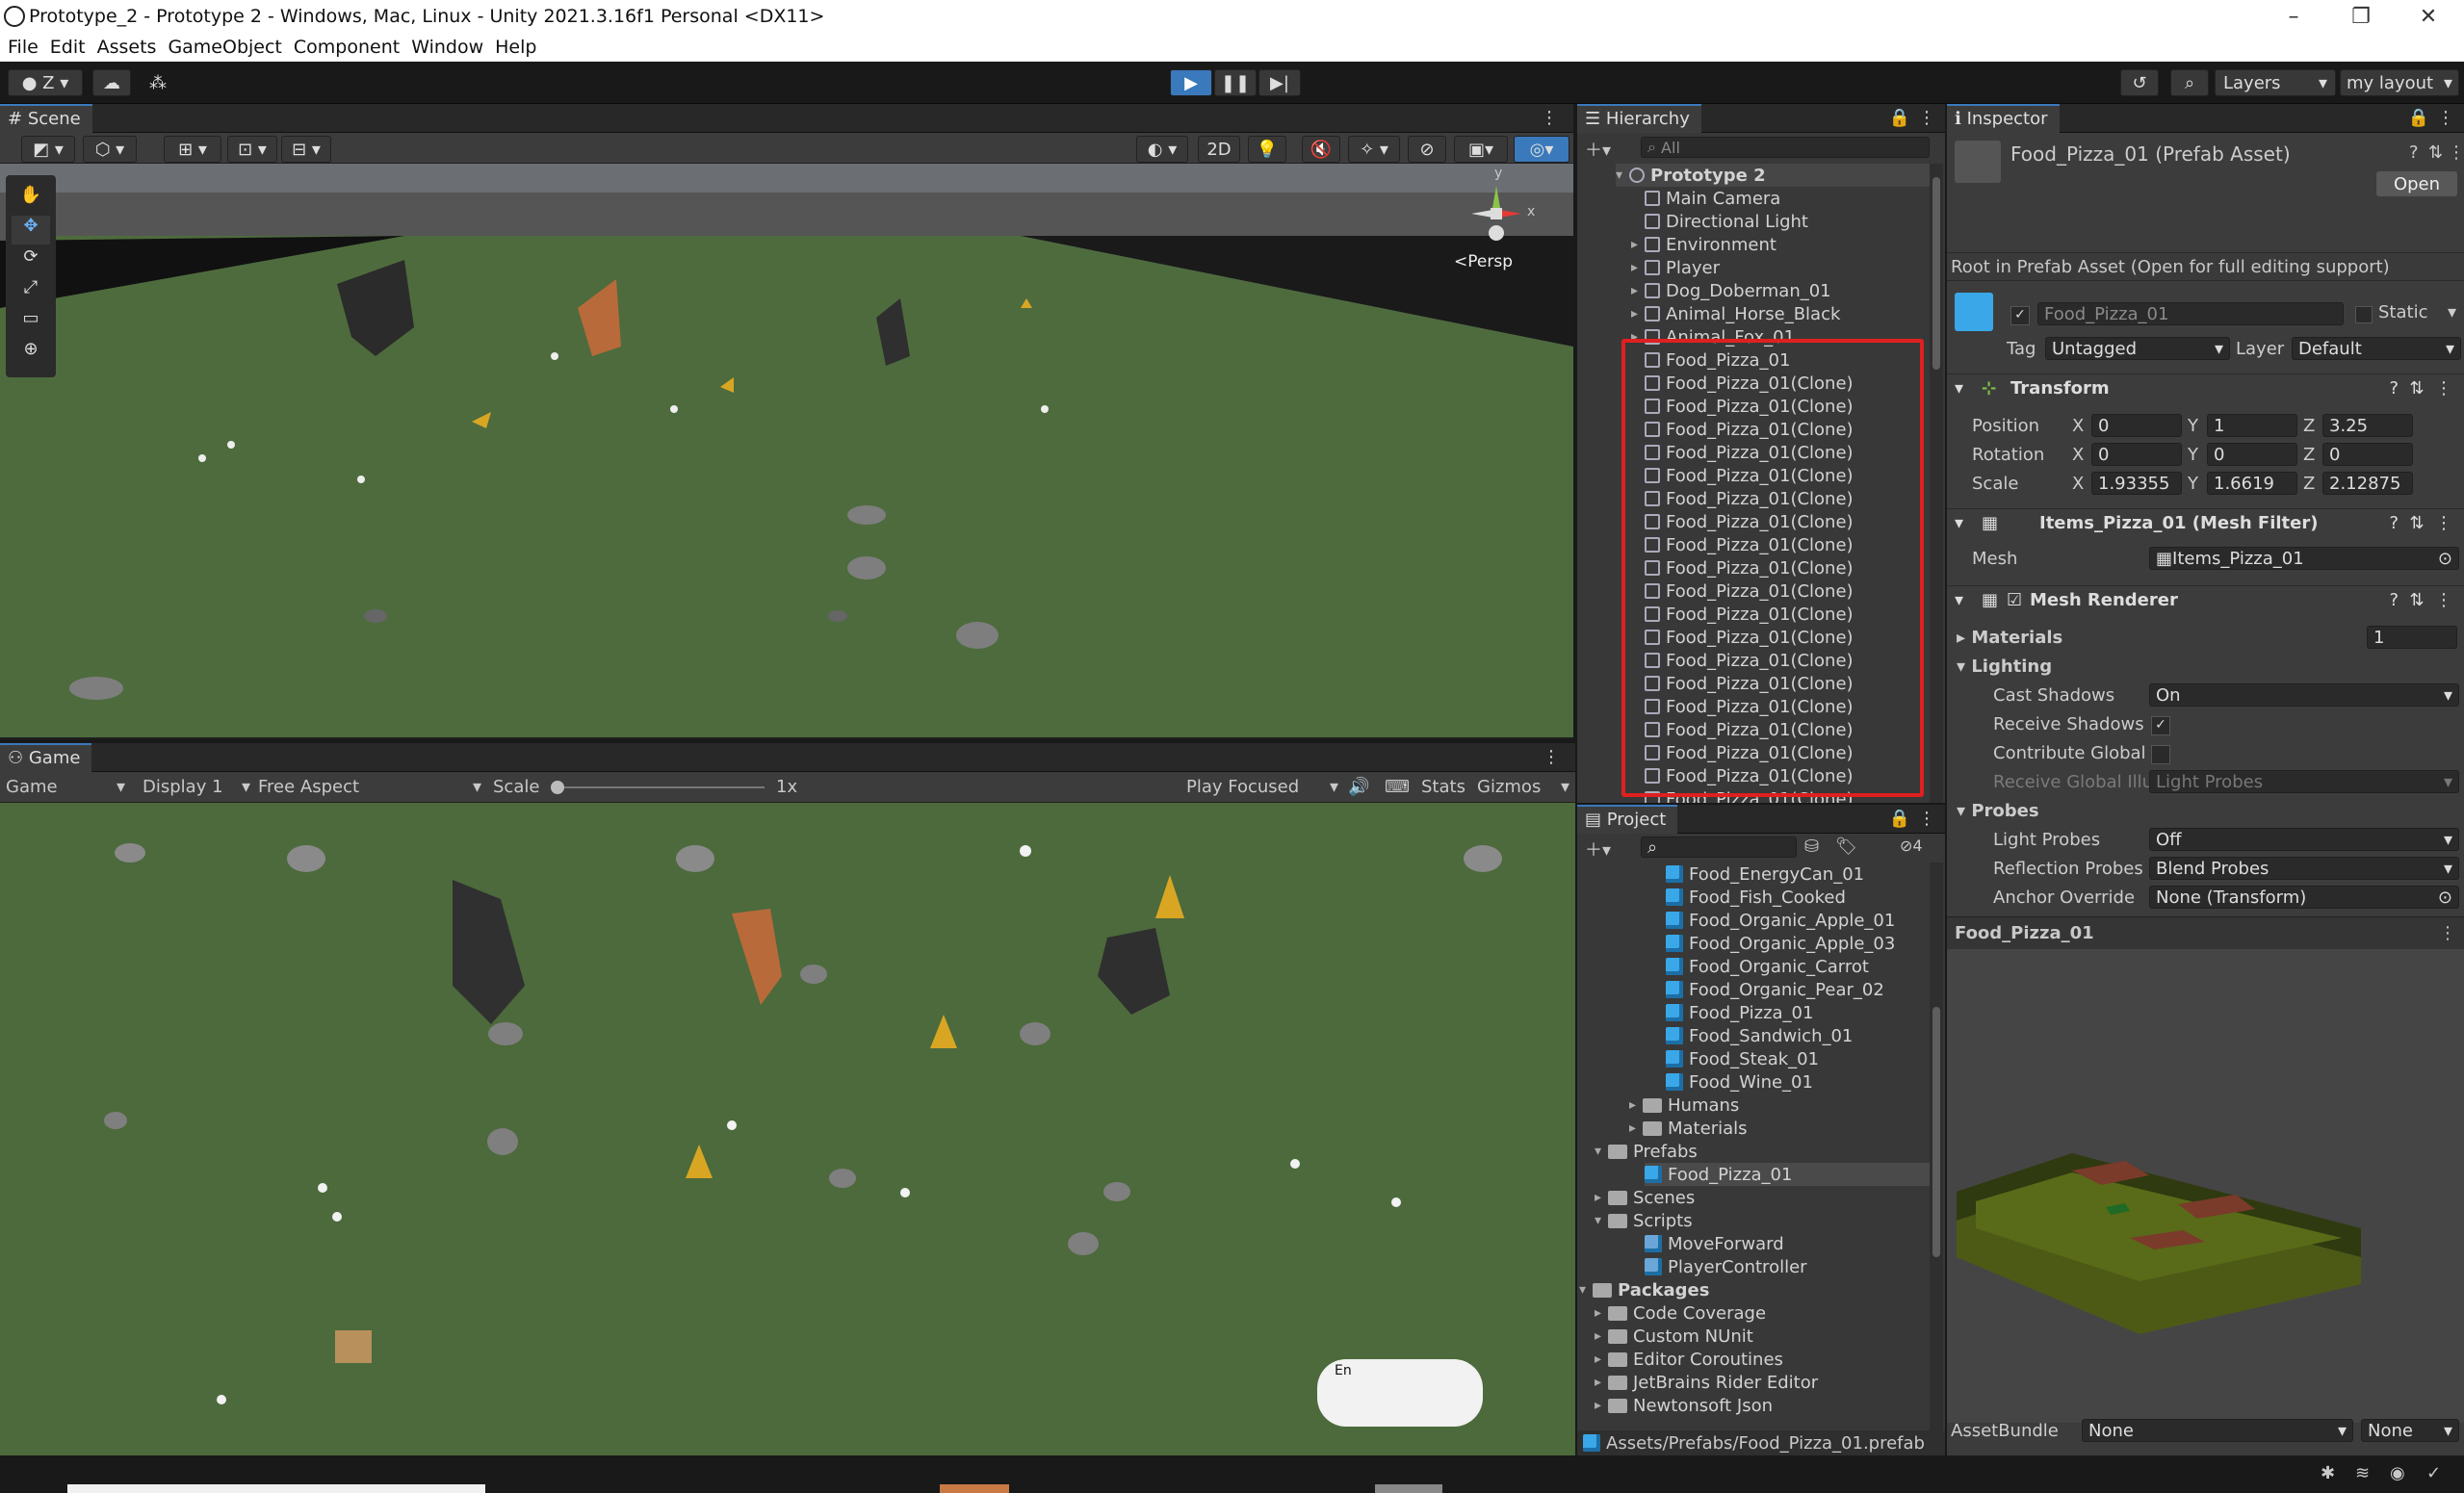  Describe the element at coordinates (2361, 16) in the screenshot. I see `maximize-button: ❐` at that location.